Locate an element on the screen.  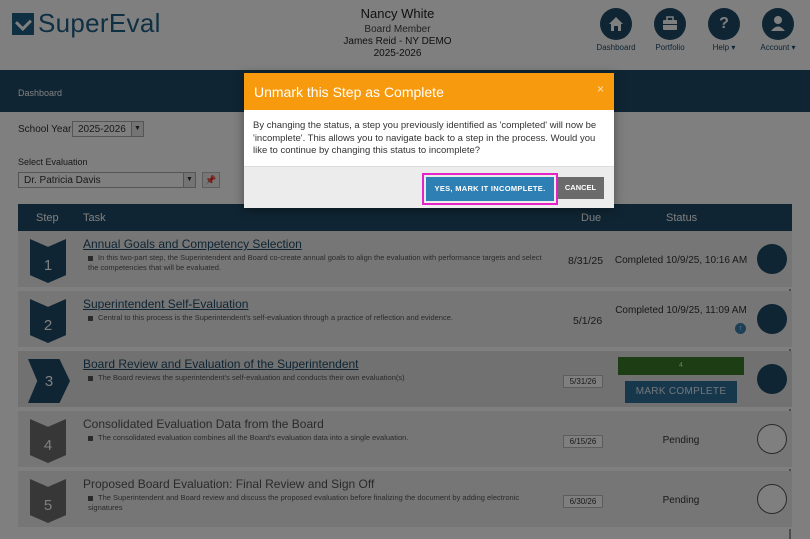
confirm-mark-incomplete-button: YES, MARK IT INCOMPLETE. is located at coordinates (490, 189).